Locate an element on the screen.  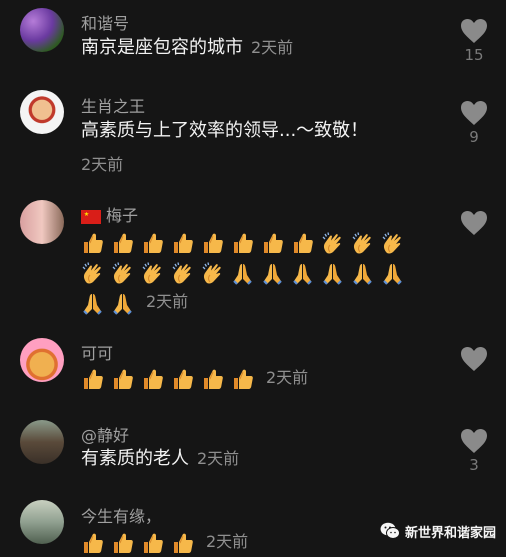
wechat-icon is located at coordinates (390, 530).